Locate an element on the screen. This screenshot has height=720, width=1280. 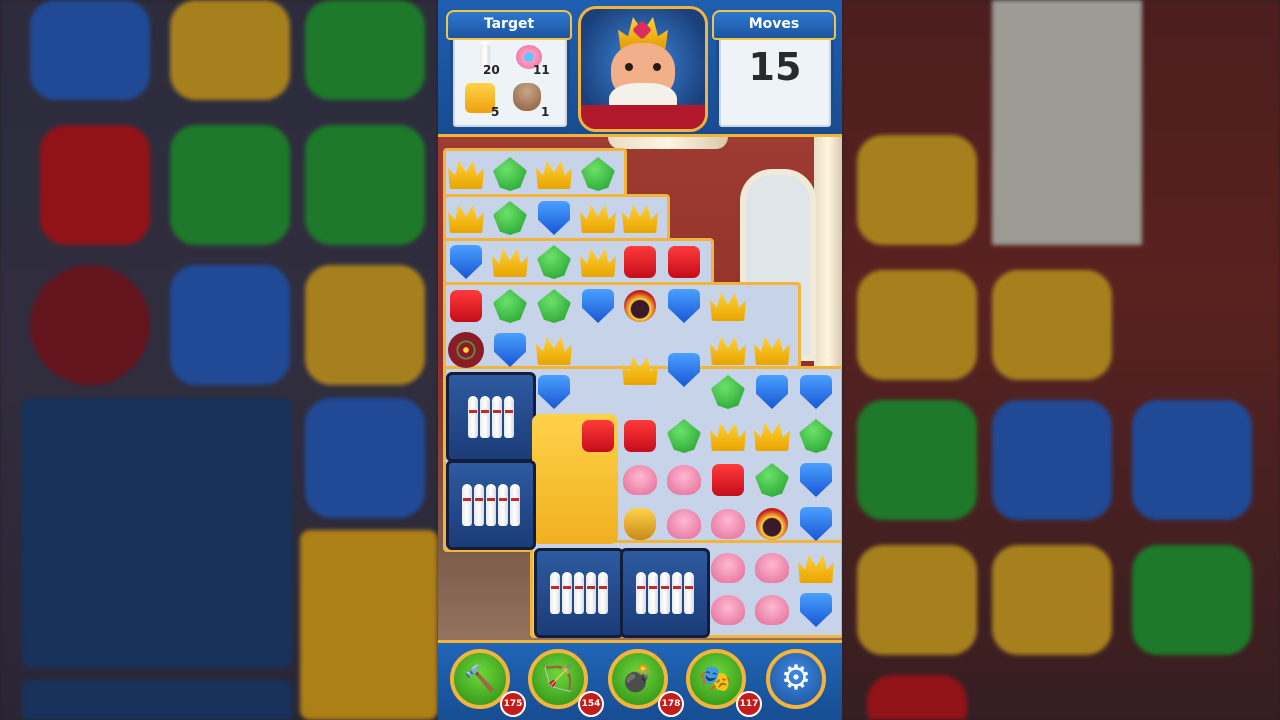
target-panel: 20 11 5 1 is located at coordinates (510, 80).